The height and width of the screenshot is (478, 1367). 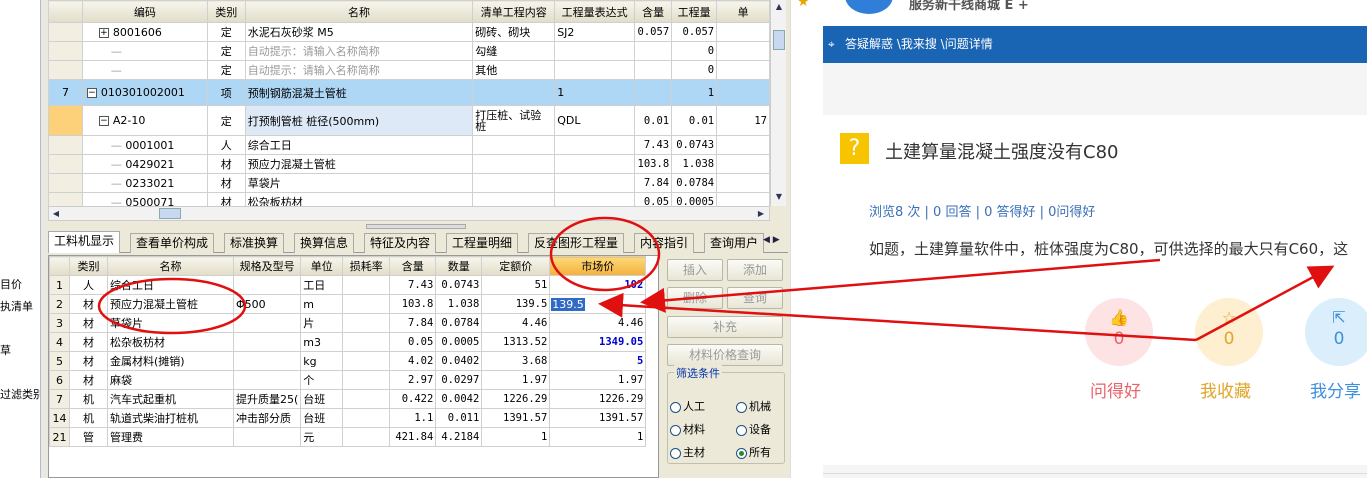 What do you see at coordinates (413, 323) in the screenshot?
I see `qty-cell: 7.84` at bounding box center [413, 323].